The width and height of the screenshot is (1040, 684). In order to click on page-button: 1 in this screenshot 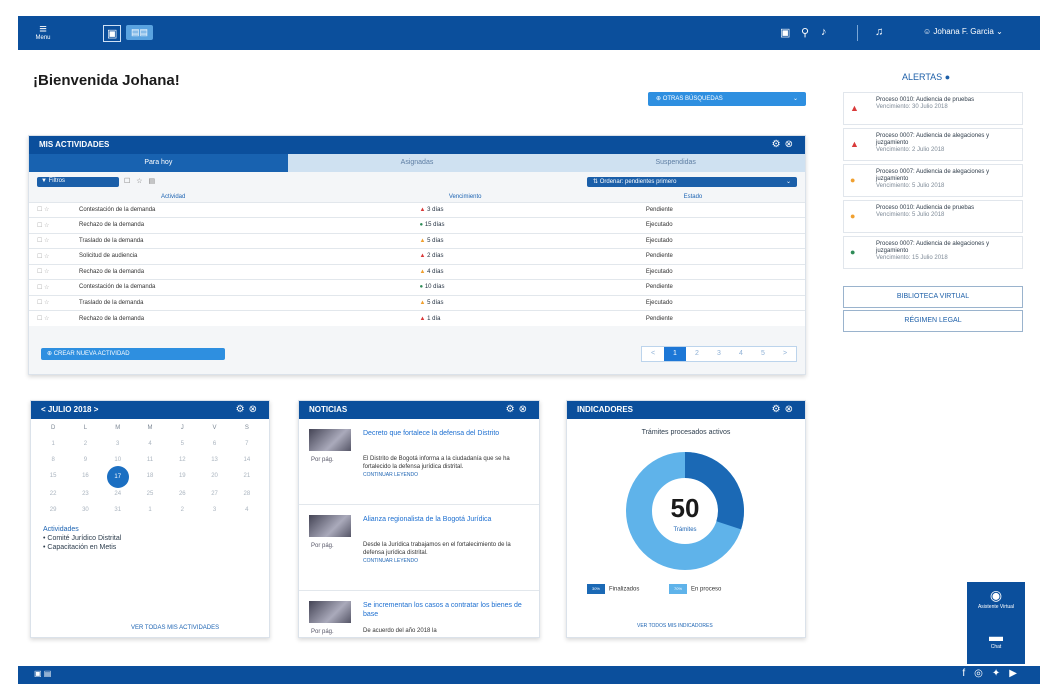, I will do `click(675, 354)`.